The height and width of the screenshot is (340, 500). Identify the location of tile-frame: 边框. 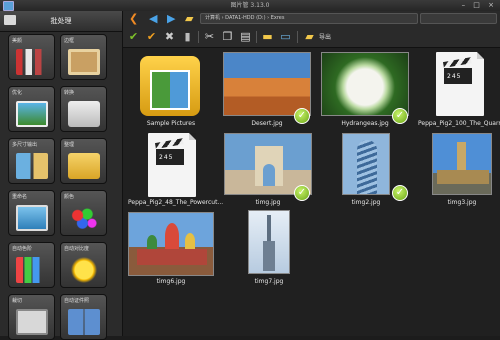
(83, 57).